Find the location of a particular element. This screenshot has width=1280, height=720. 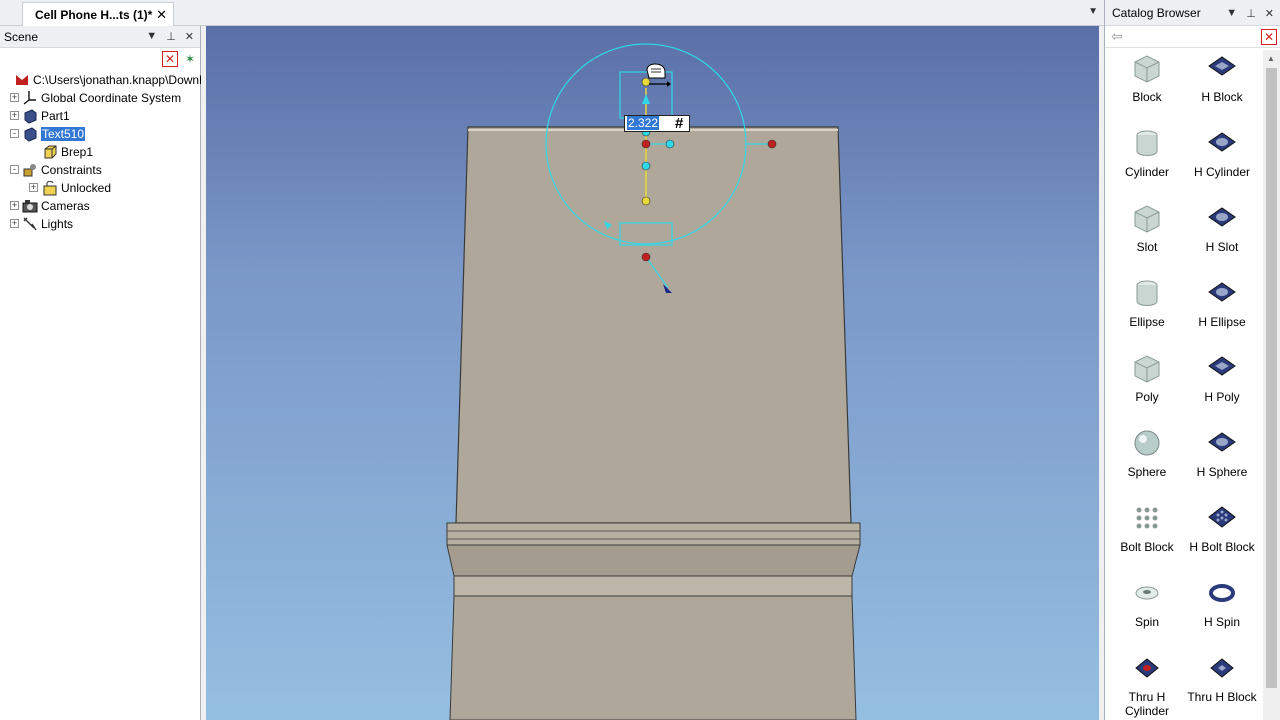

thru-h-cylinder-icon is located at coordinates (1147, 668).